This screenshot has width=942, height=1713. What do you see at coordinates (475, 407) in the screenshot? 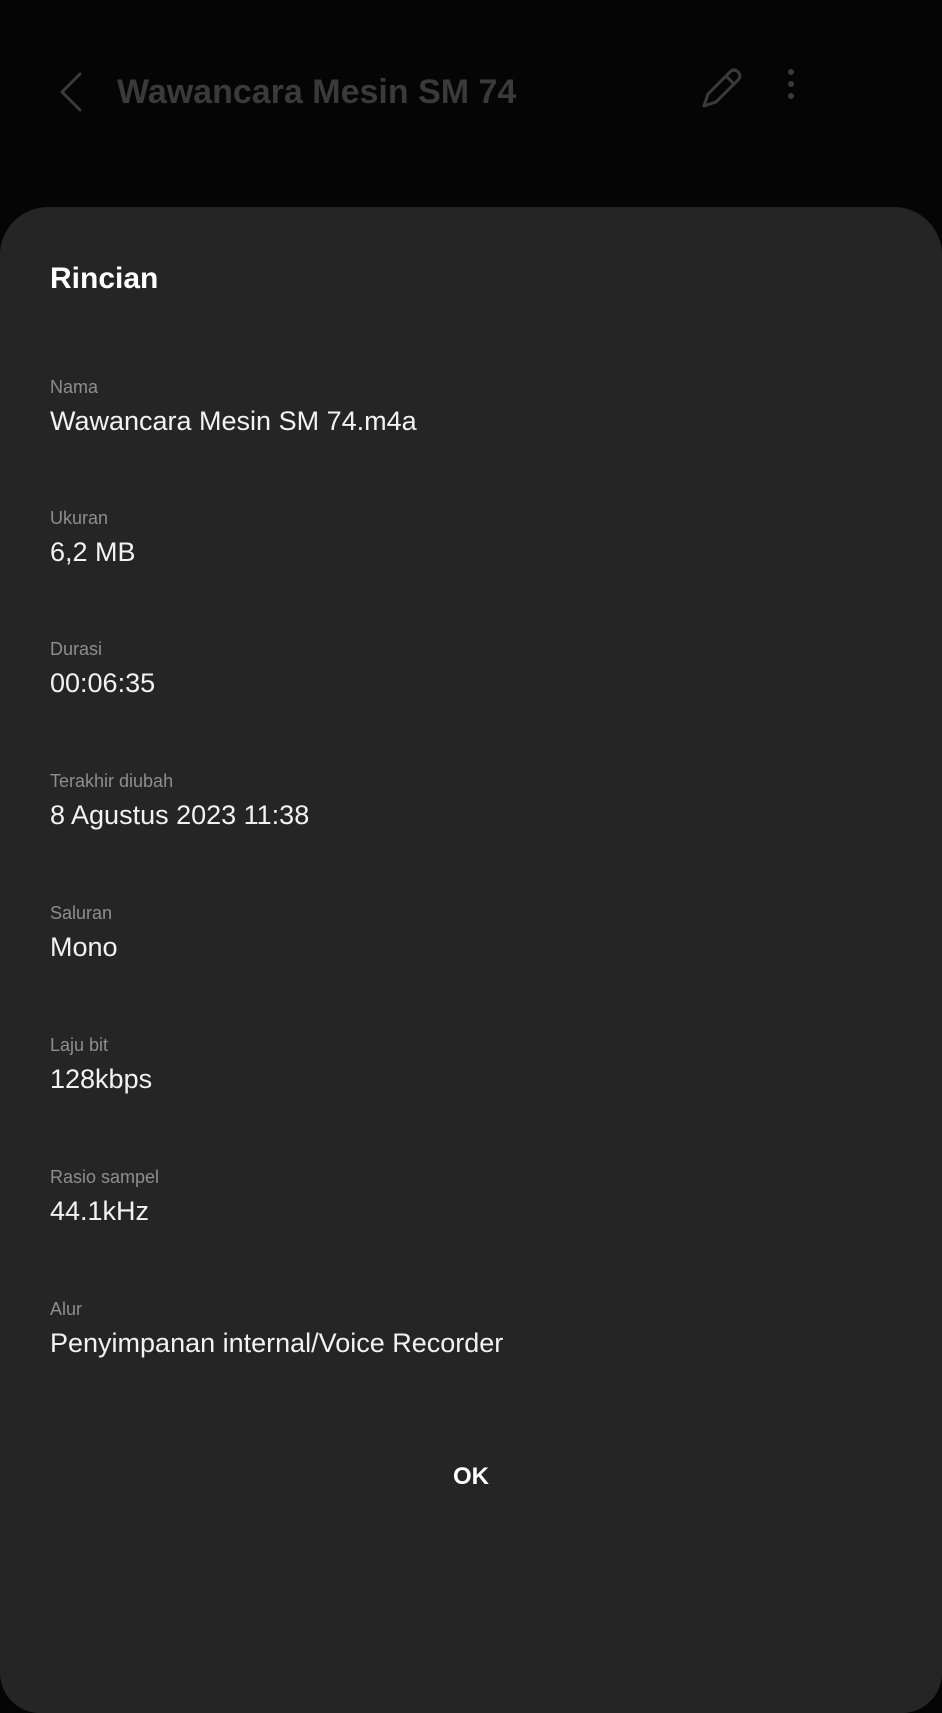
I see `field-name: Nama Wawancara Mesin SM 74.m4a` at bounding box center [475, 407].